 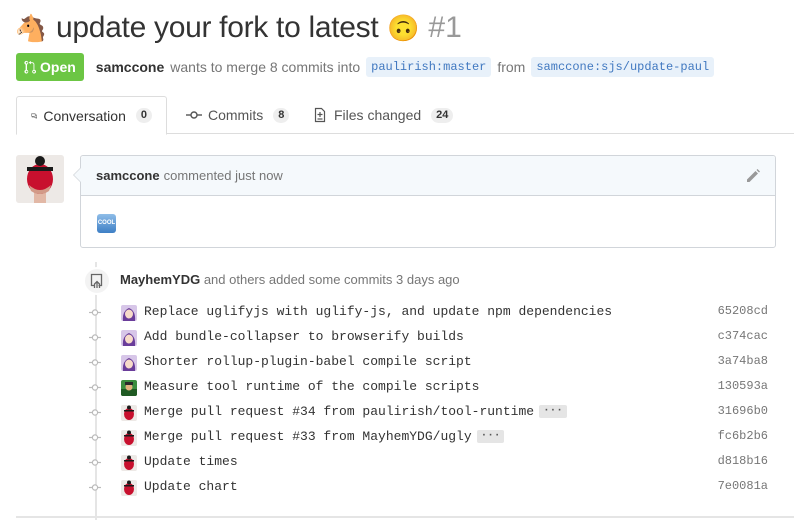 What do you see at coordinates (743, 336) in the screenshot?
I see `commit-sha: c374cac` at bounding box center [743, 336].